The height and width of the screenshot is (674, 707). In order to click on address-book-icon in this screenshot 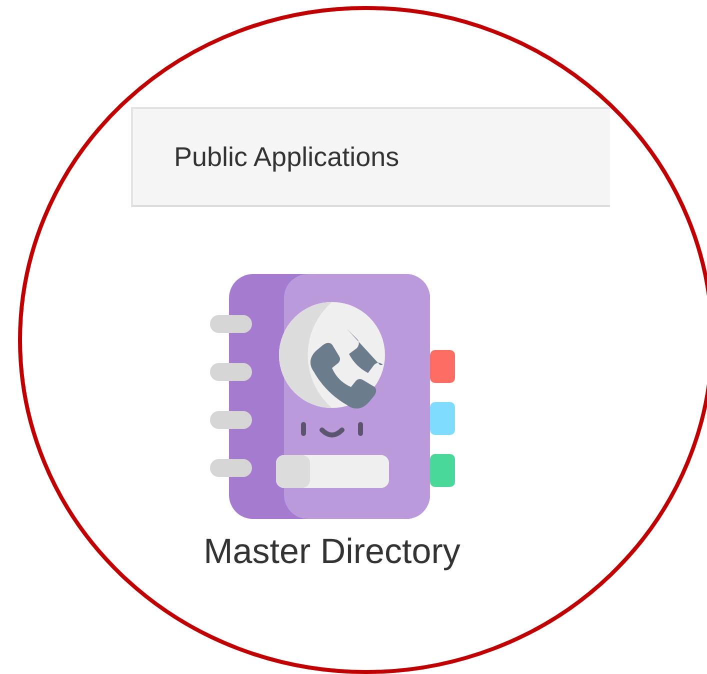, I will do `click(332, 397)`.